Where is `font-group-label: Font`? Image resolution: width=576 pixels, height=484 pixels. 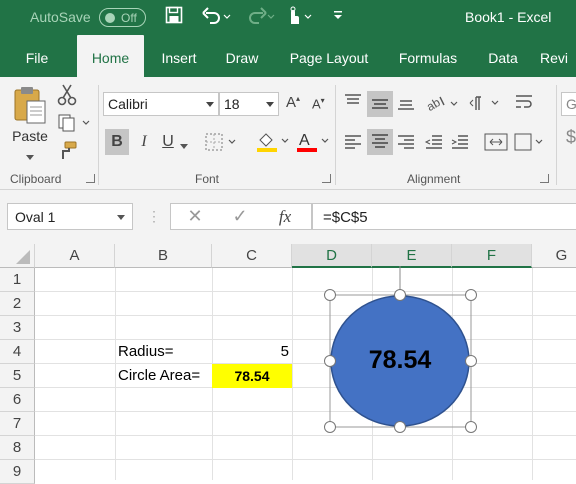 font-group-label: Font is located at coordinates (207, 179).